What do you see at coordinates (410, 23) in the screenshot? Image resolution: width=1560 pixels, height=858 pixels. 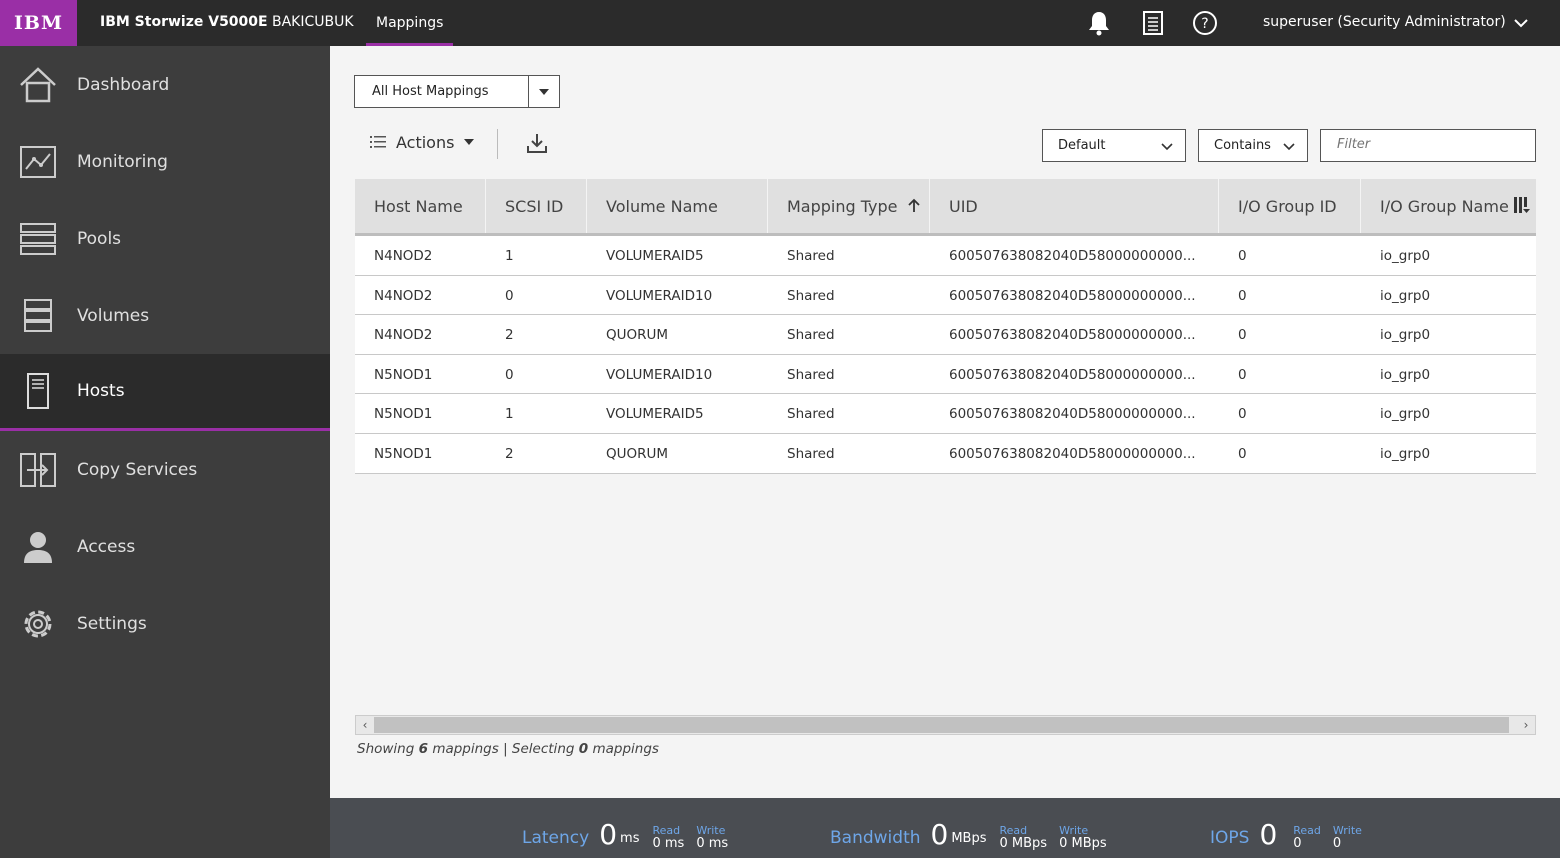 I see `breadcrumb-mappings: Mappings` at bounding box center [410, 23].